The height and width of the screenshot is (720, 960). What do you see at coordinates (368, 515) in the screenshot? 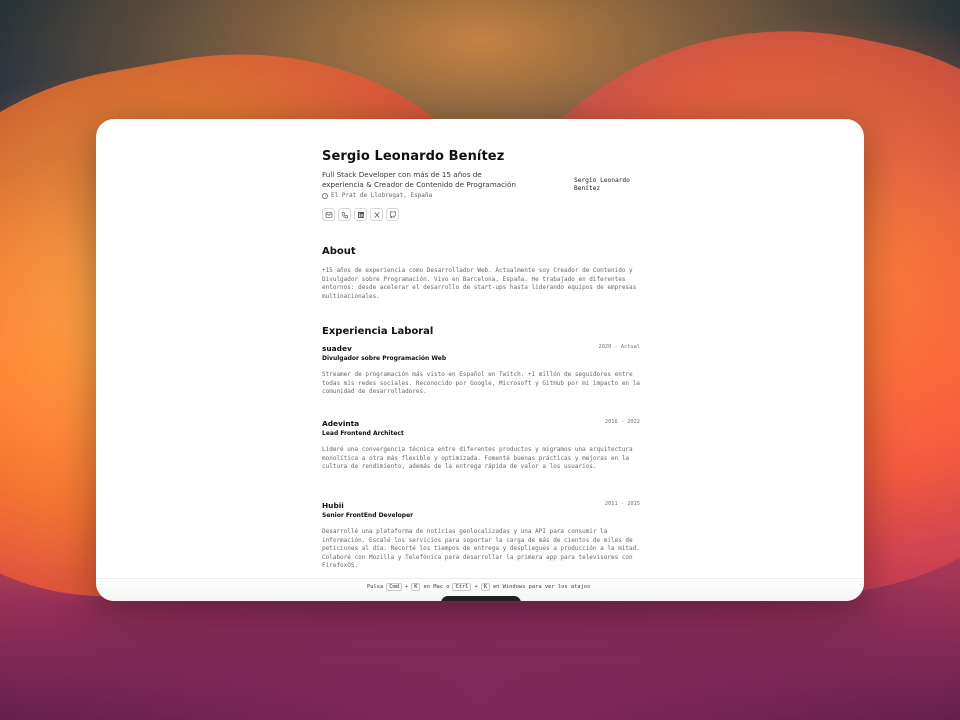
I see `job-role: Senior FrontEnd Developer` at bounding box center [368, 515].